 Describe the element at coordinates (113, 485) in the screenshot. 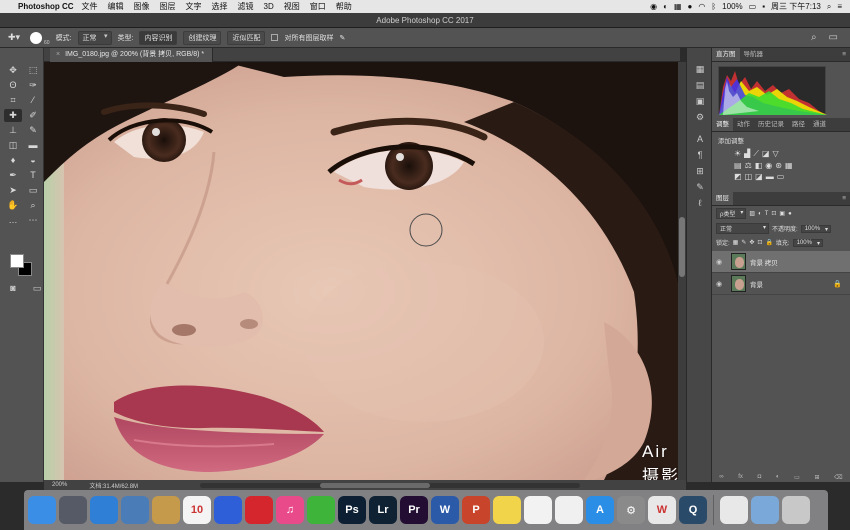

I see `doc-size: 文档:31.4M/62.8M` at that location.